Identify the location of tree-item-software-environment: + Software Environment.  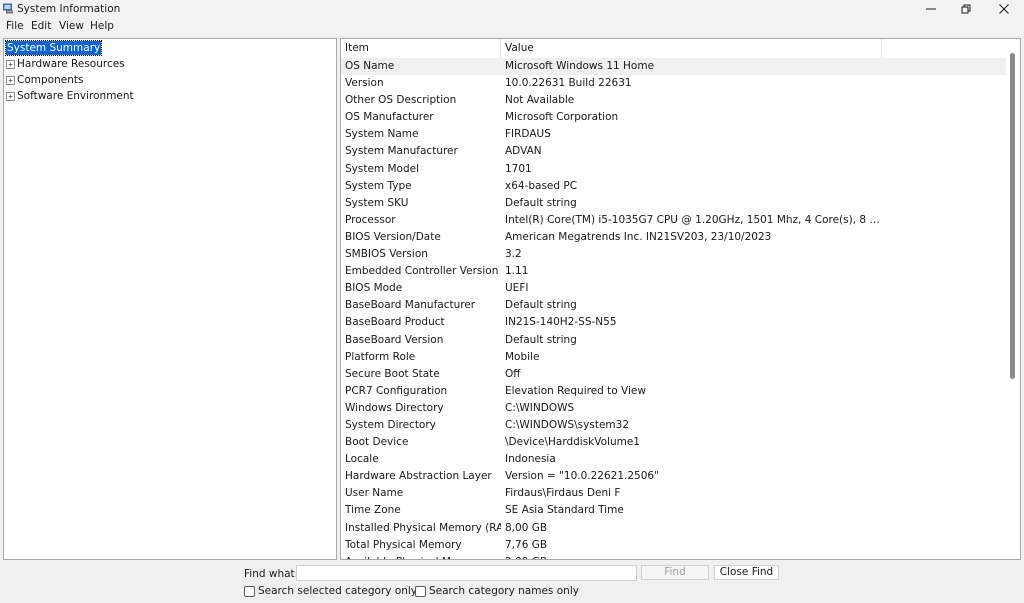
(70, 96).